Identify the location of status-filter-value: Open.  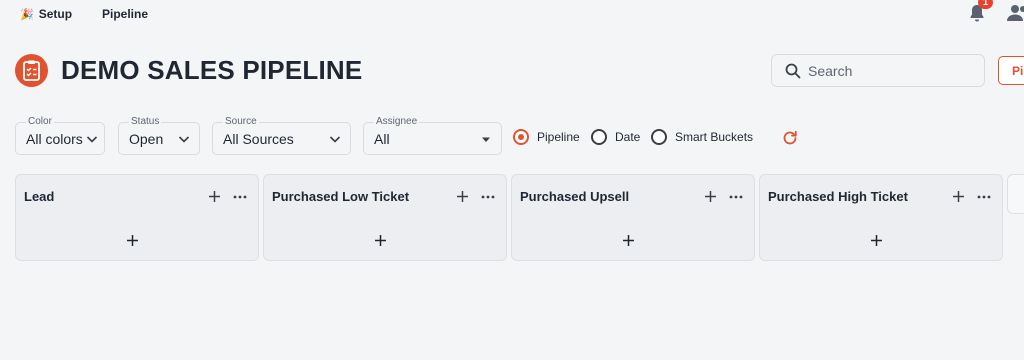
(146, 139).